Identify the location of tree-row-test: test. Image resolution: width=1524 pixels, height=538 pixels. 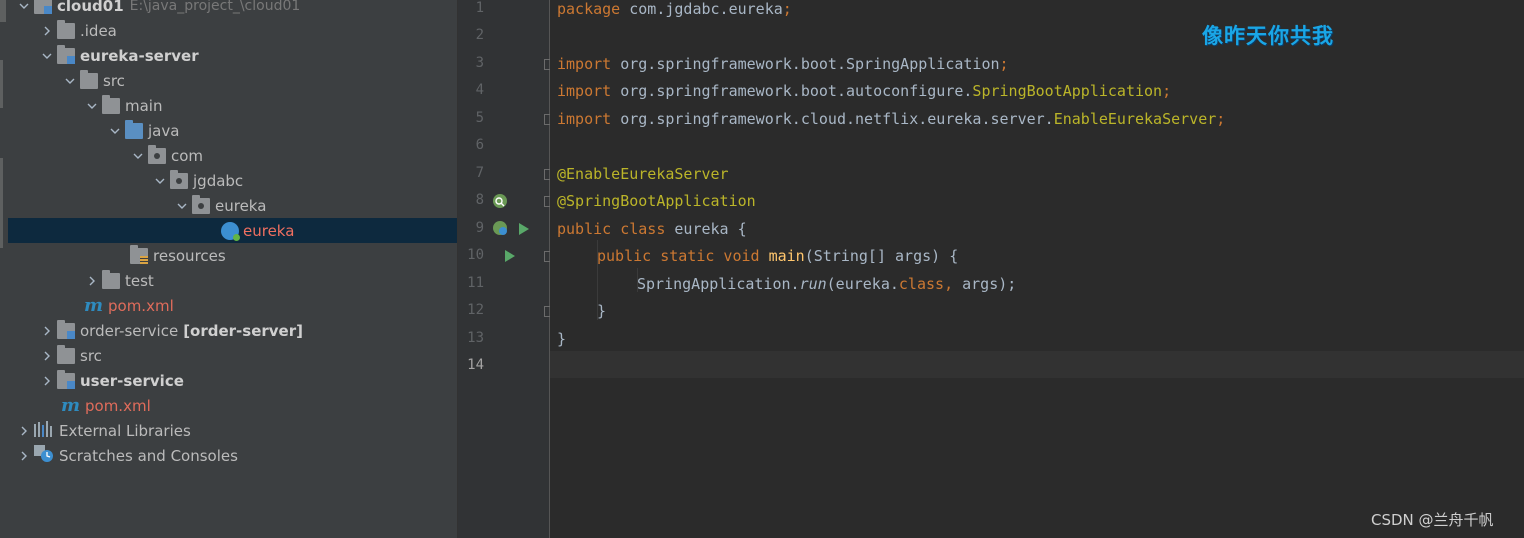
(232, 280).